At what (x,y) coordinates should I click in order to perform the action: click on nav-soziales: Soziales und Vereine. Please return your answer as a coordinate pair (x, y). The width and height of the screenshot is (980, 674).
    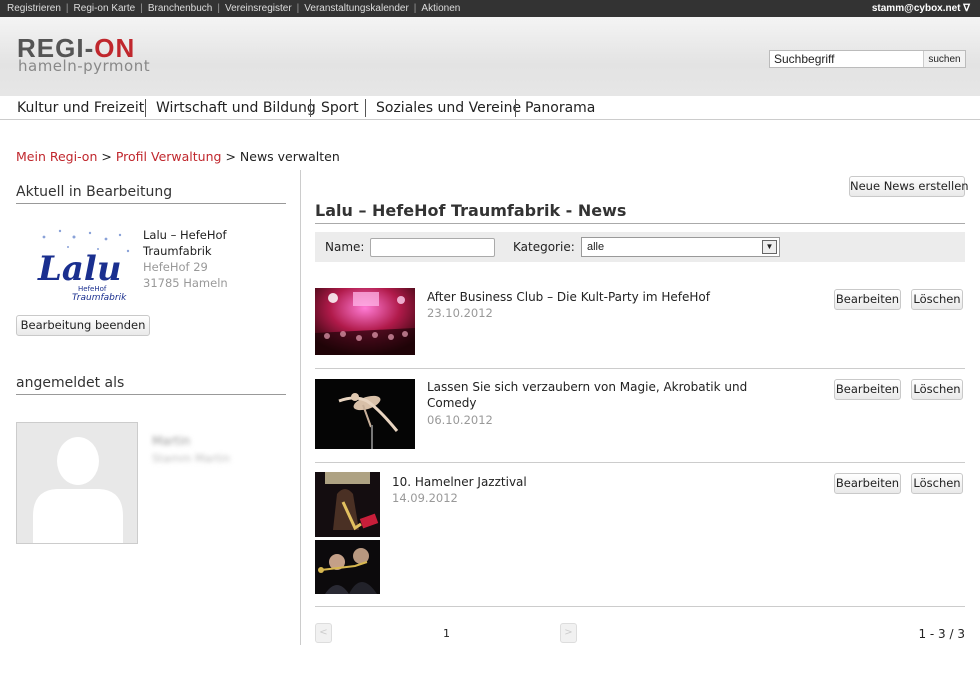
    Looking at the image, I should click on (448, 108).